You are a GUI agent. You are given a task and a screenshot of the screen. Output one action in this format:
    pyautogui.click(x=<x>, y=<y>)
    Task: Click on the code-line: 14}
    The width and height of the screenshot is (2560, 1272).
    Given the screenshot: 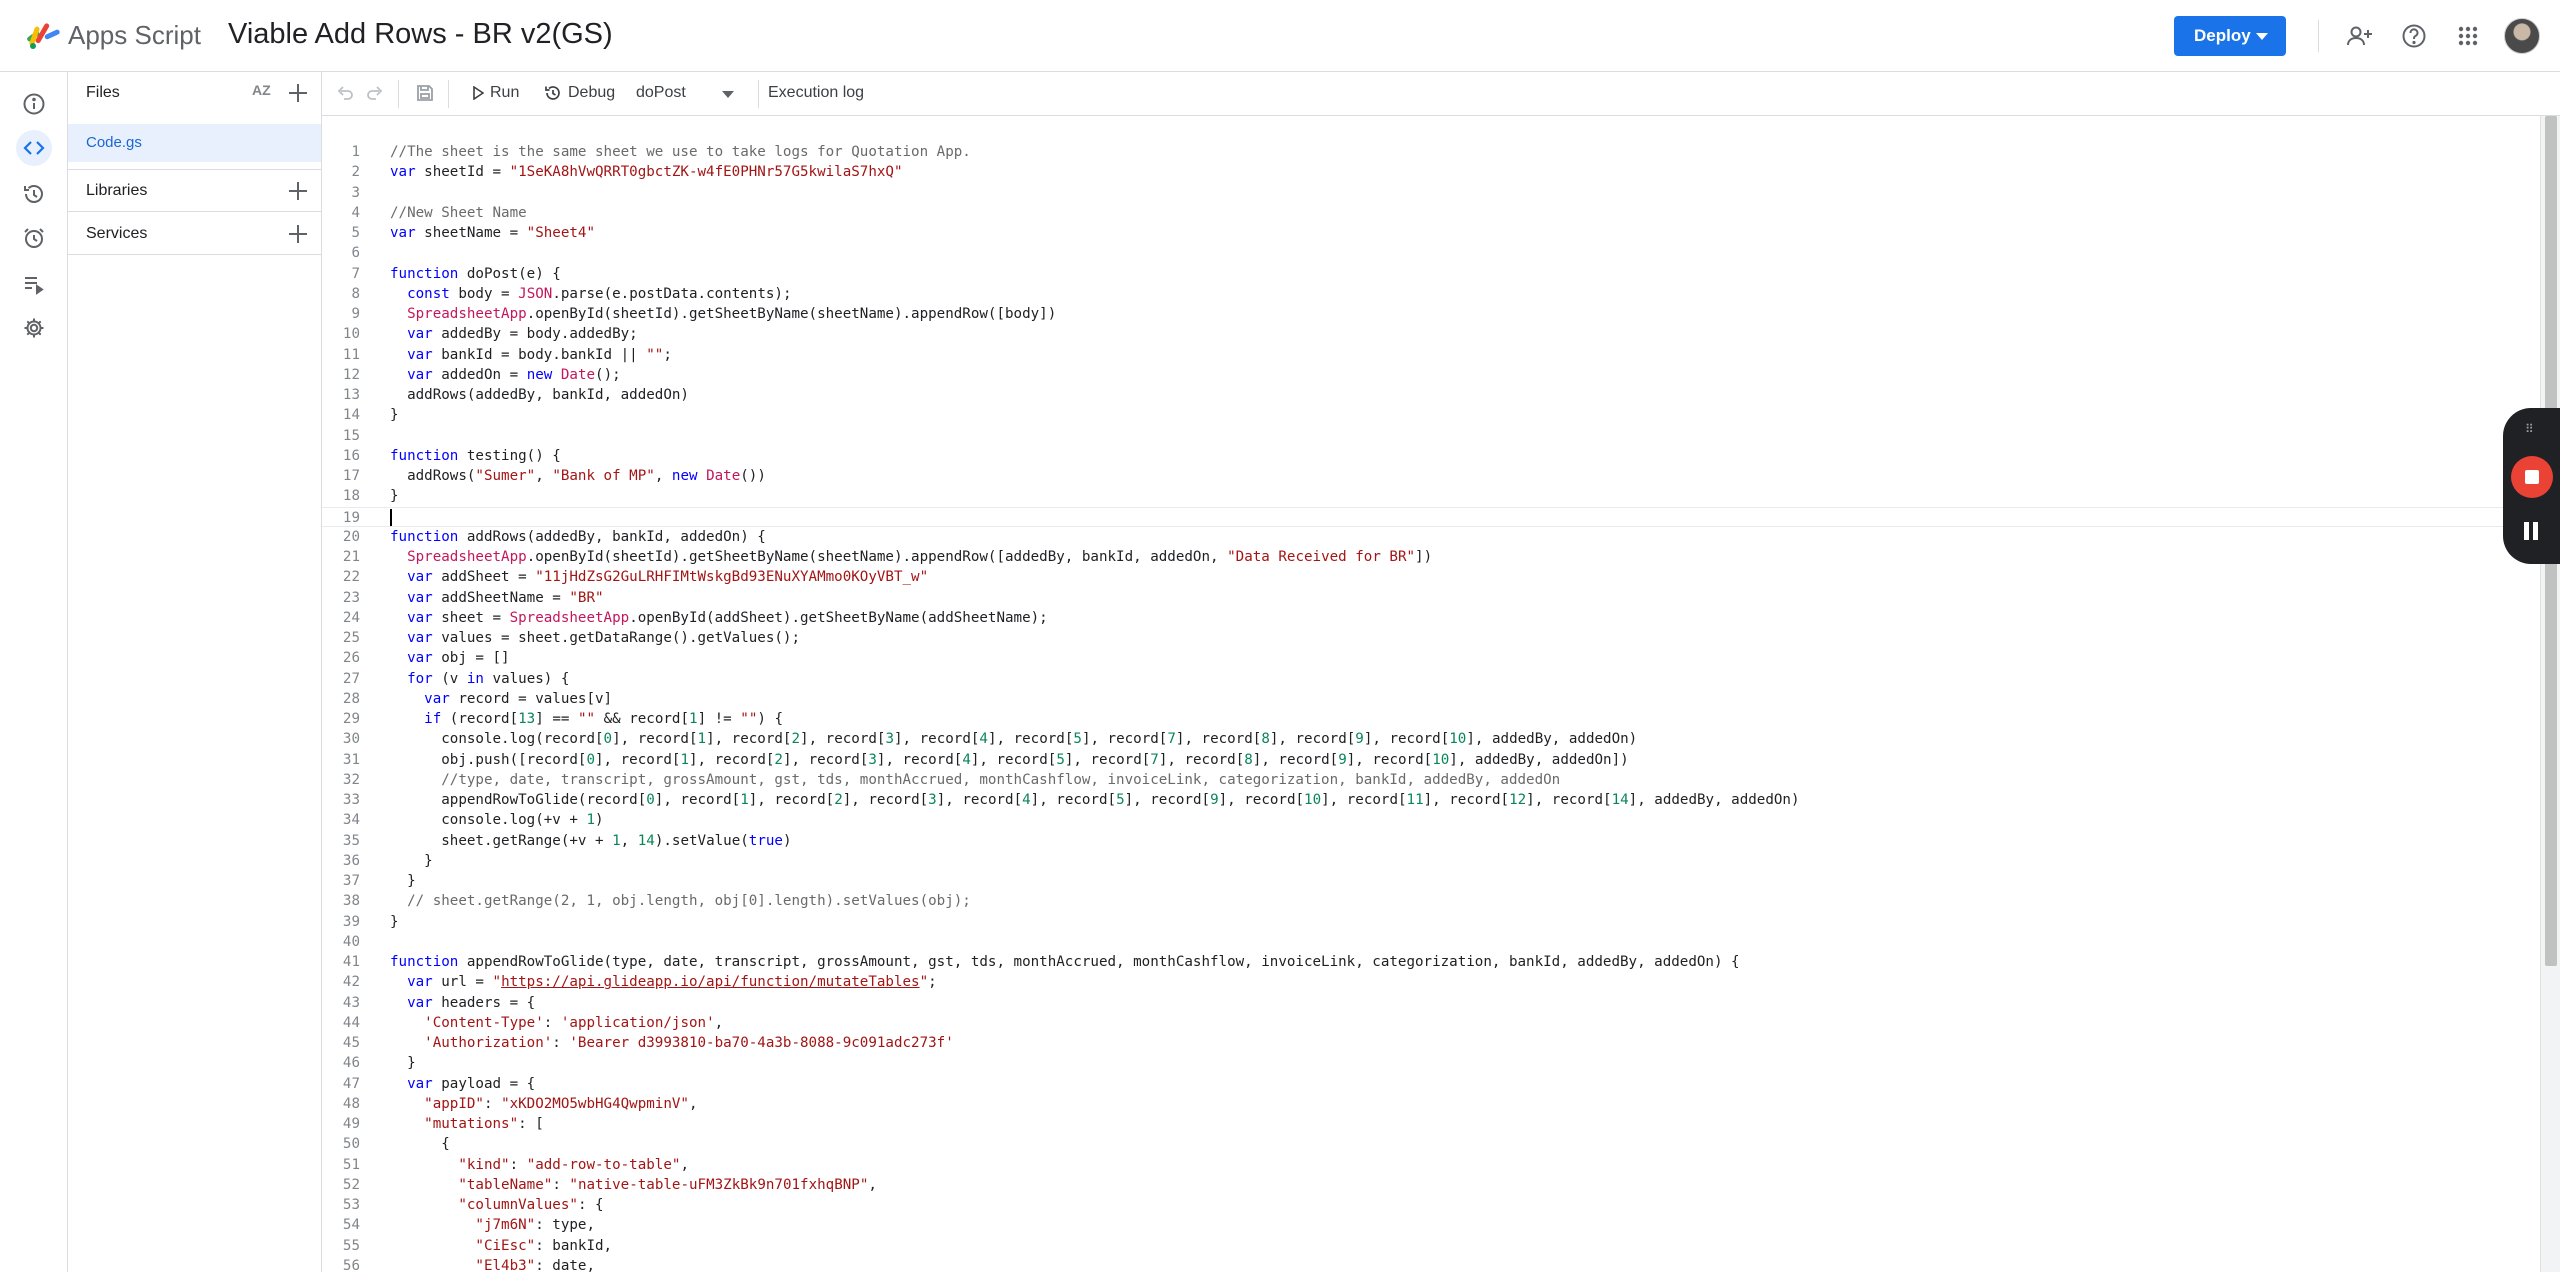 What is the action you would take?
    pyautogui.click(x=1431, y=415)
    